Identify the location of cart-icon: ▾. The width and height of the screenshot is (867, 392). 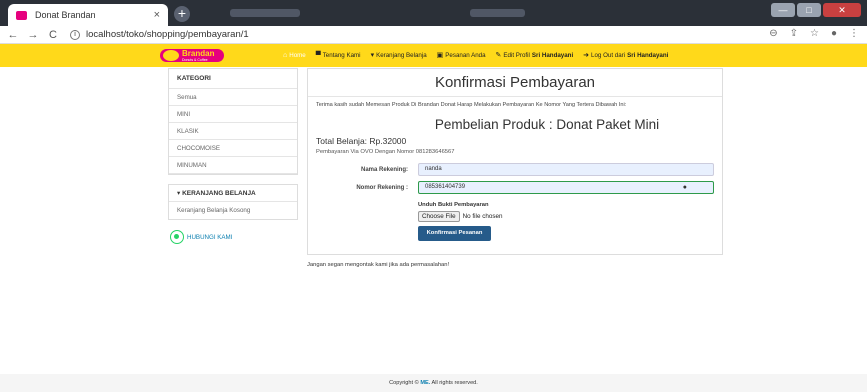
(372, 55).